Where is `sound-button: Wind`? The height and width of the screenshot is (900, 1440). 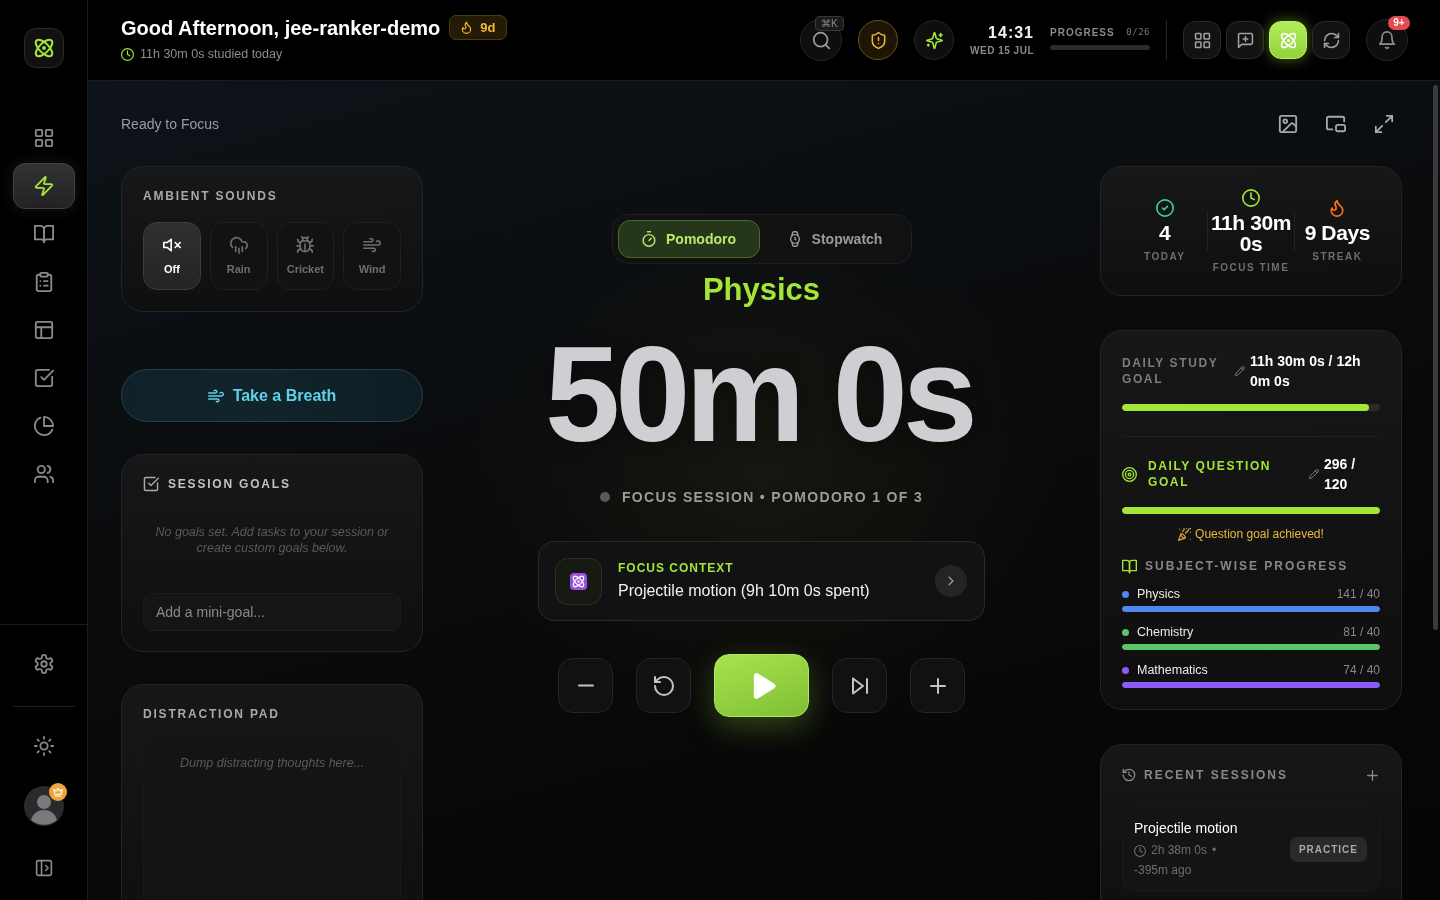 sound-button: Wind is located at coordinates (372, 256).